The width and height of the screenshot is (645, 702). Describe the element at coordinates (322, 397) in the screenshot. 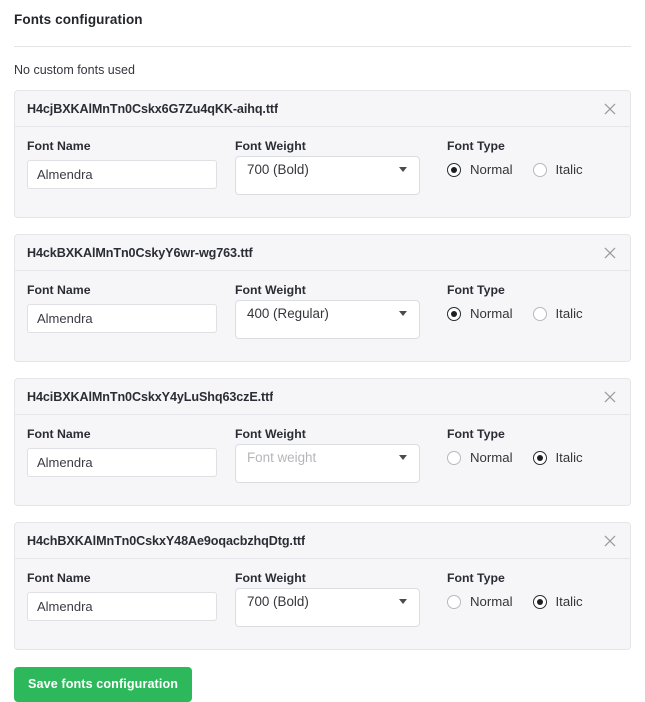

I see `font-card-header: H4ciBXKAlMnTn0CskxY4yLuShq63czE.ttf` at that location.